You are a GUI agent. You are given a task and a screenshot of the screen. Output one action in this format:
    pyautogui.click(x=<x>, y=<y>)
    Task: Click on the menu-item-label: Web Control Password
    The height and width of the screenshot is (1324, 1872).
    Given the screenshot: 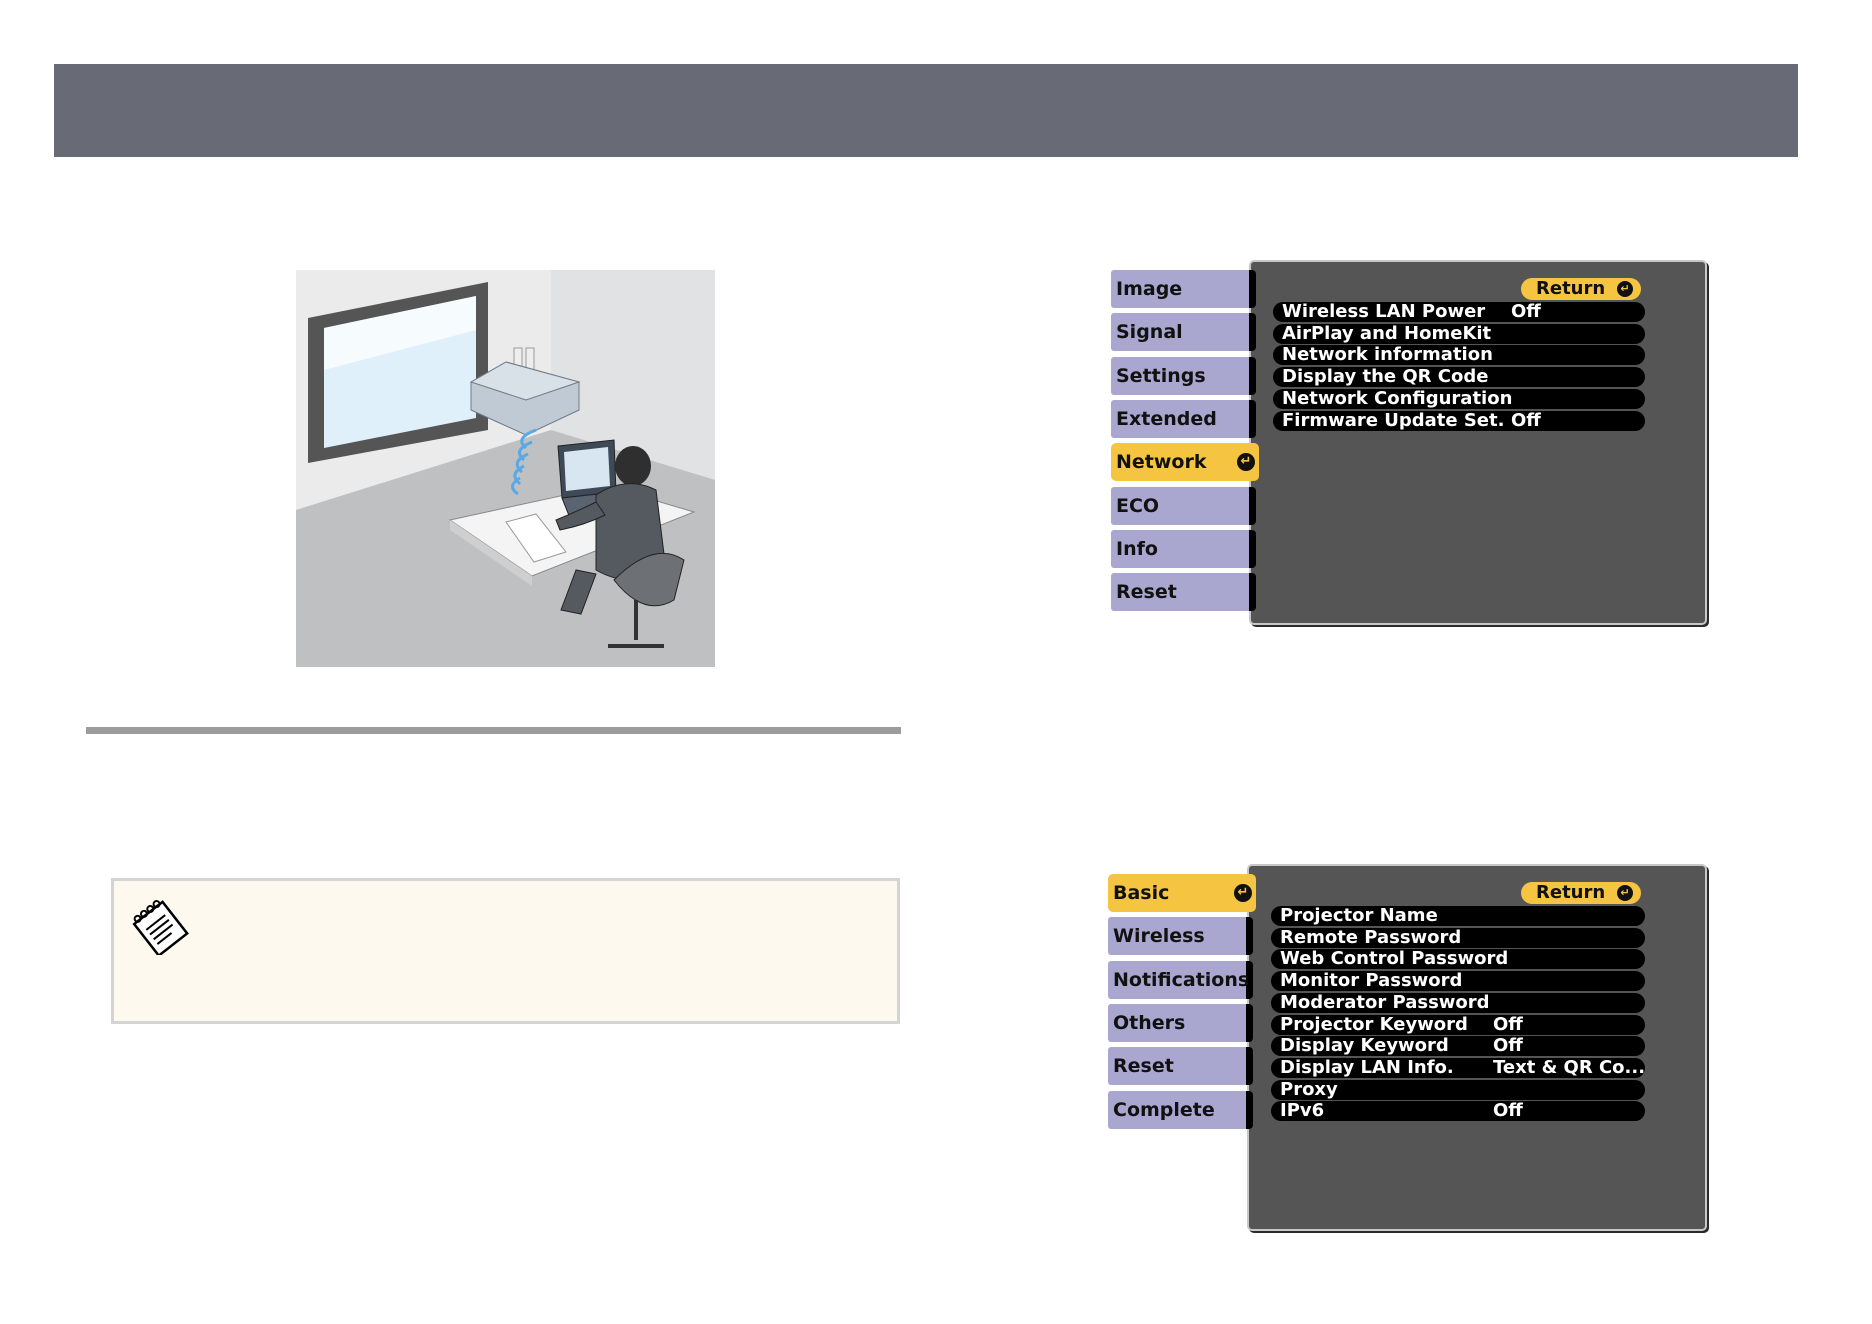 What is the action you would take?
    pyautogui.click(x=1394, y=959)
    